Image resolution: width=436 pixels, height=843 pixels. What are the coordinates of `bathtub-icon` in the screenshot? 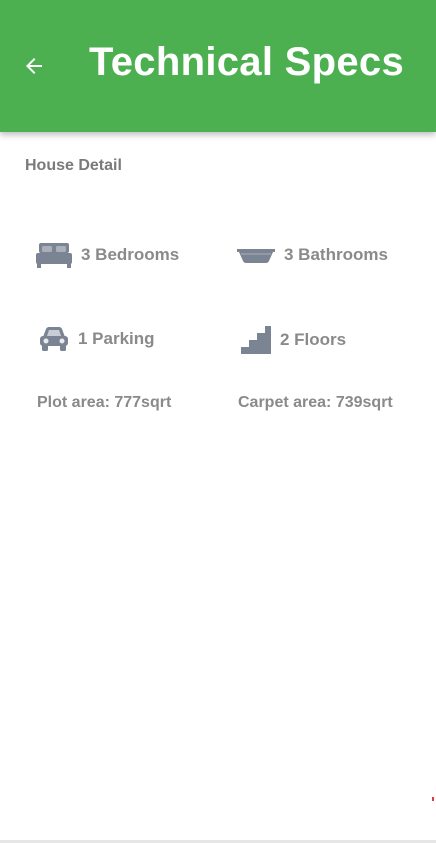 It's located at (256, 255).